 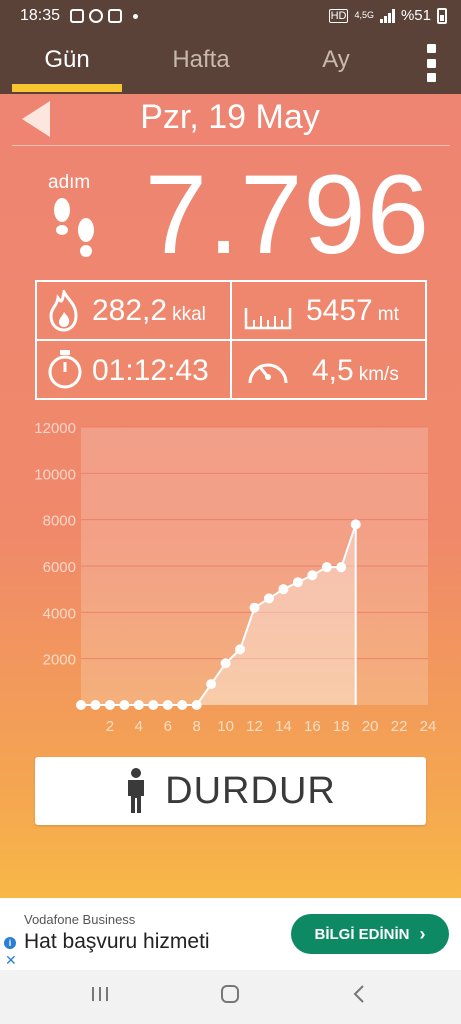 I want to click on y-tick-label: 10000, so click(x=55, y=474).